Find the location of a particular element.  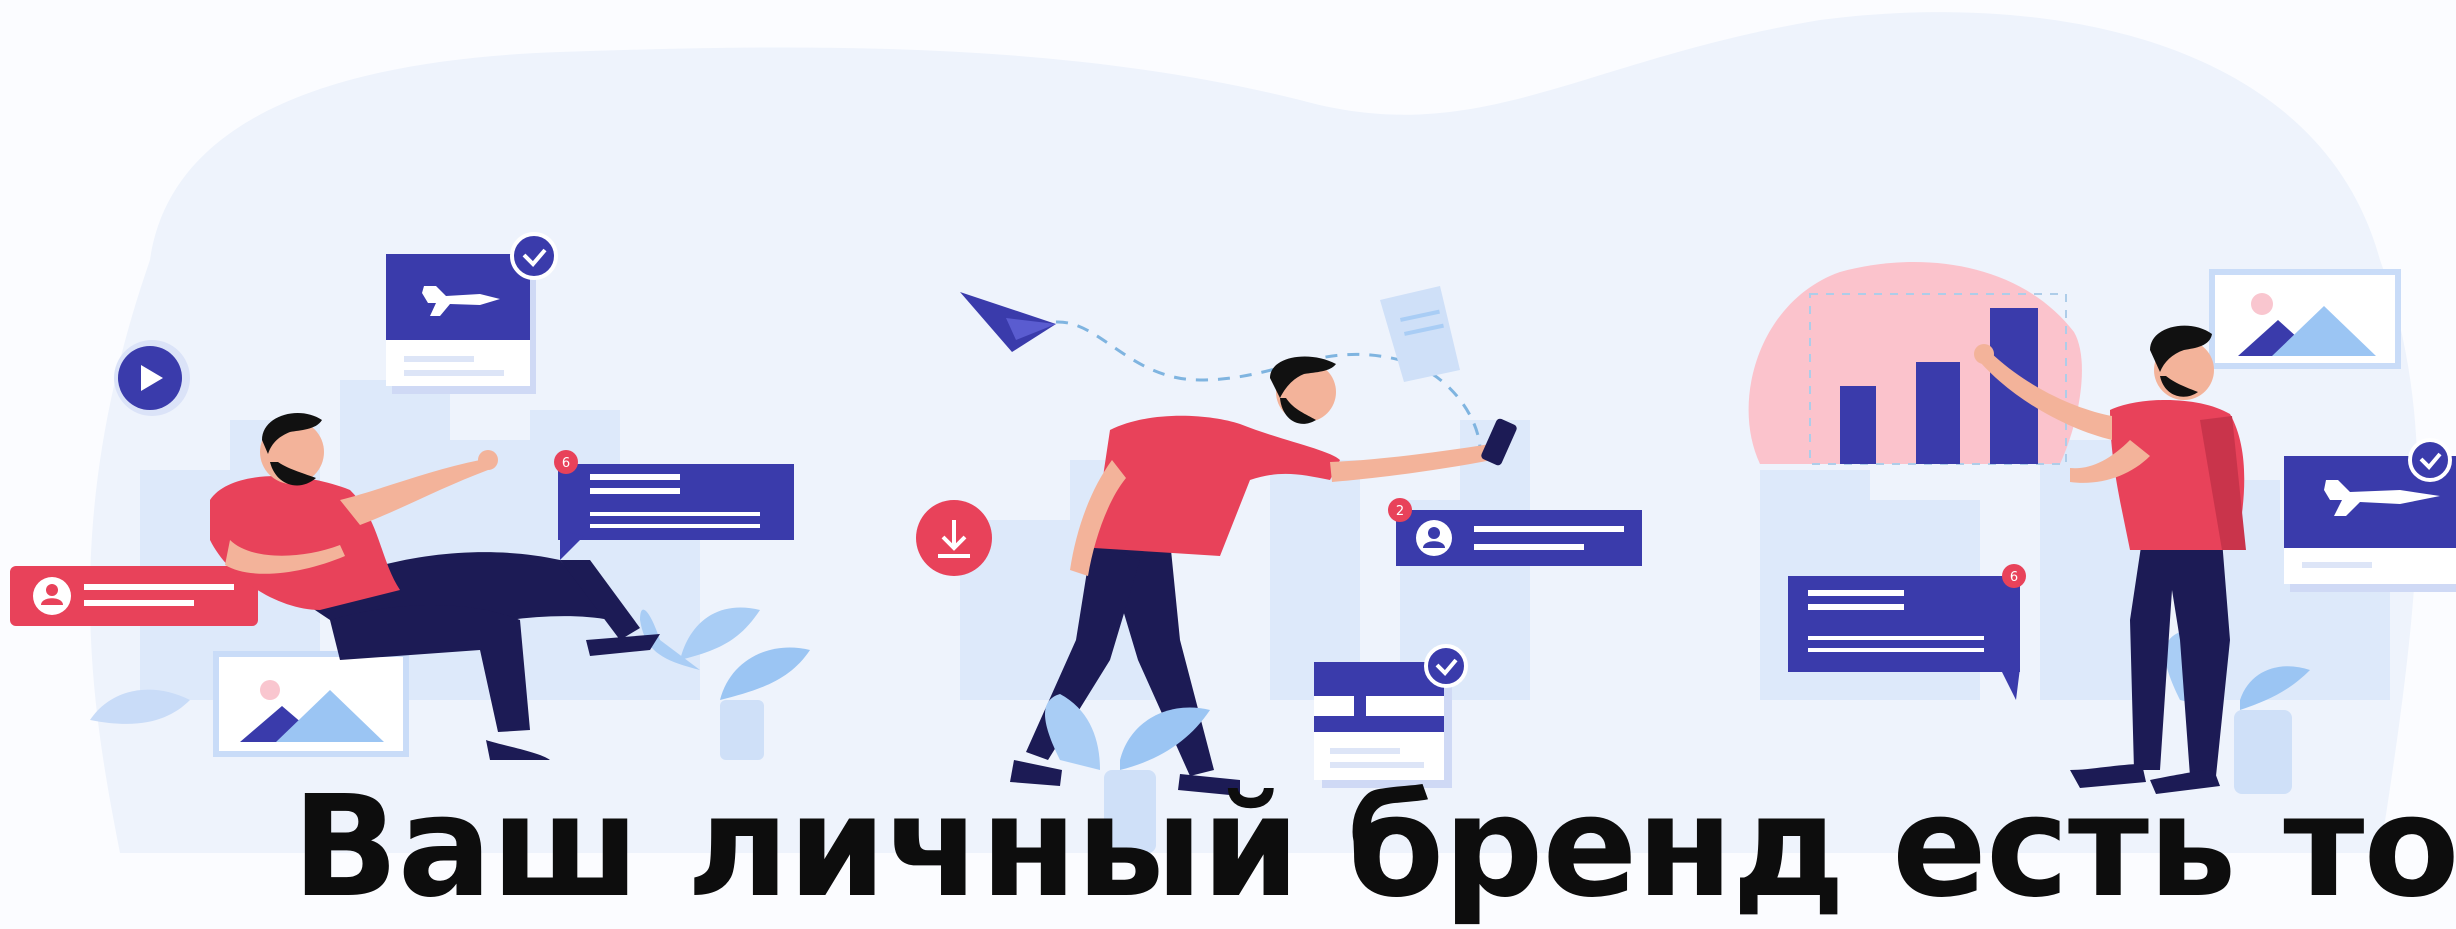

download-icon is located at coordinates (954, 538).